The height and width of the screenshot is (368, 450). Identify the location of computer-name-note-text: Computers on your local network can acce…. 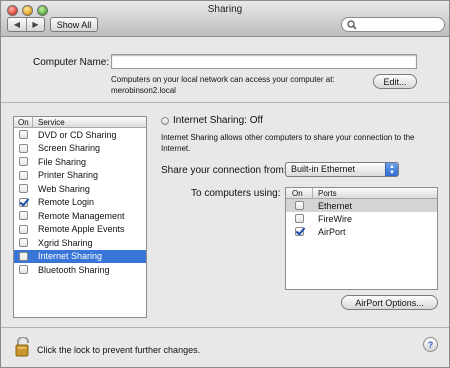
(223, 79).